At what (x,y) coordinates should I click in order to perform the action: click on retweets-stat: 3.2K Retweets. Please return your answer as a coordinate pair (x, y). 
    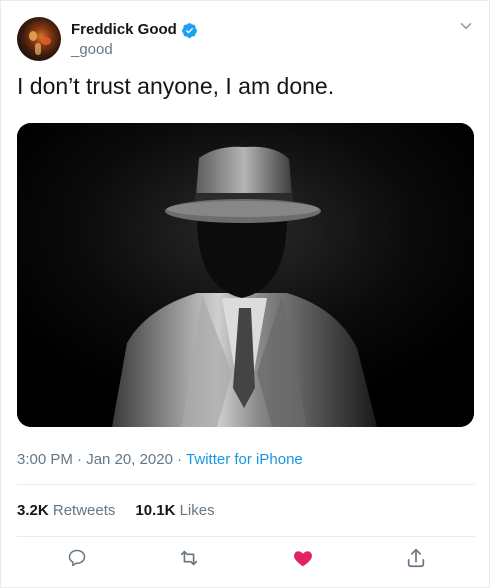
    Looking at the image, I should click on (66, 511).